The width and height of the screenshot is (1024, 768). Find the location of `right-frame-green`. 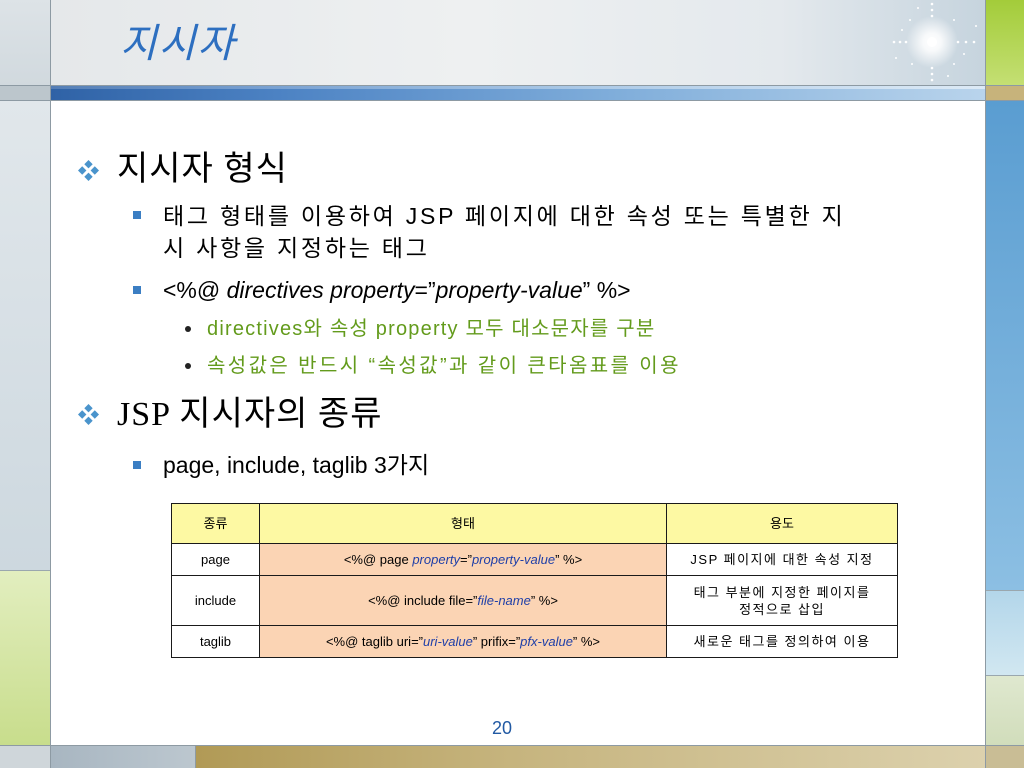

right-frame-green is located at coordinates (1005, 42).